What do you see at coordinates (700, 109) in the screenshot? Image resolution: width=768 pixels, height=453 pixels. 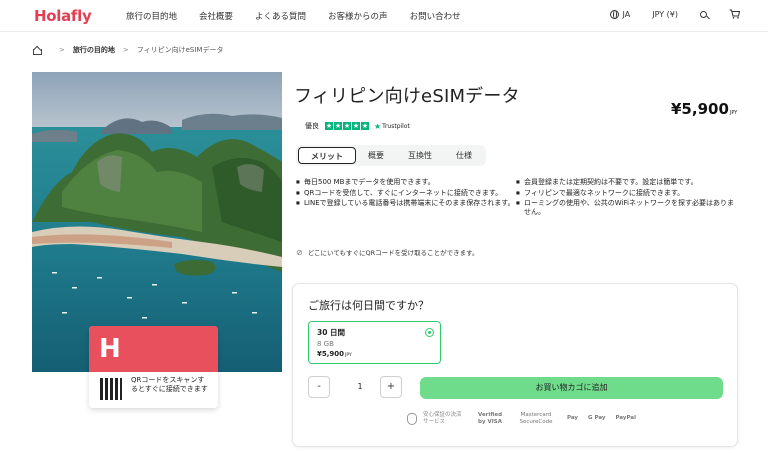 I see `price-value: ¥5,900` at bounding box center [700, 109].